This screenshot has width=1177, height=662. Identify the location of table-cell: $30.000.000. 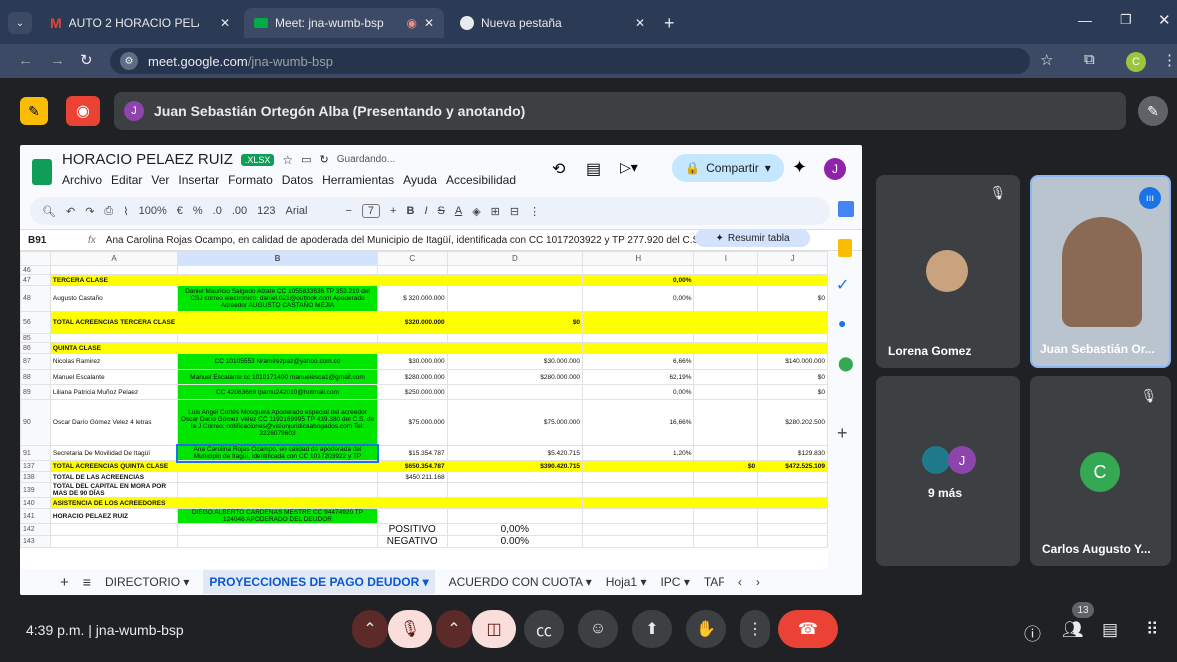
(412, 361).